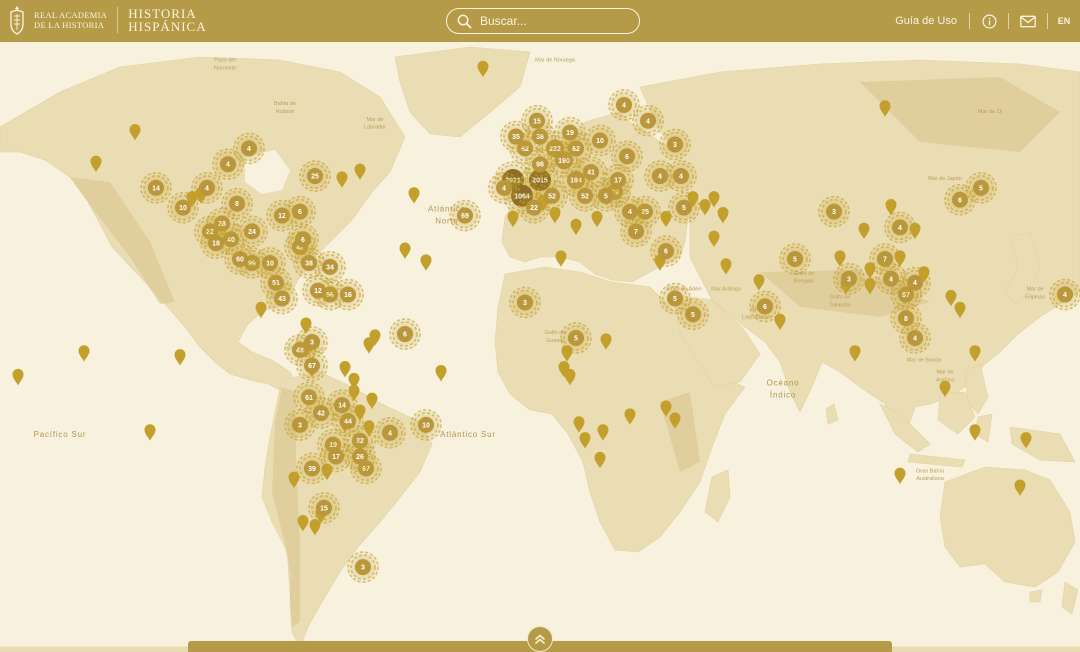  What do you see at coordinates (375, 128) in the screenshot?
I see `map-label: Labrador` at bounding box center [375, 128].